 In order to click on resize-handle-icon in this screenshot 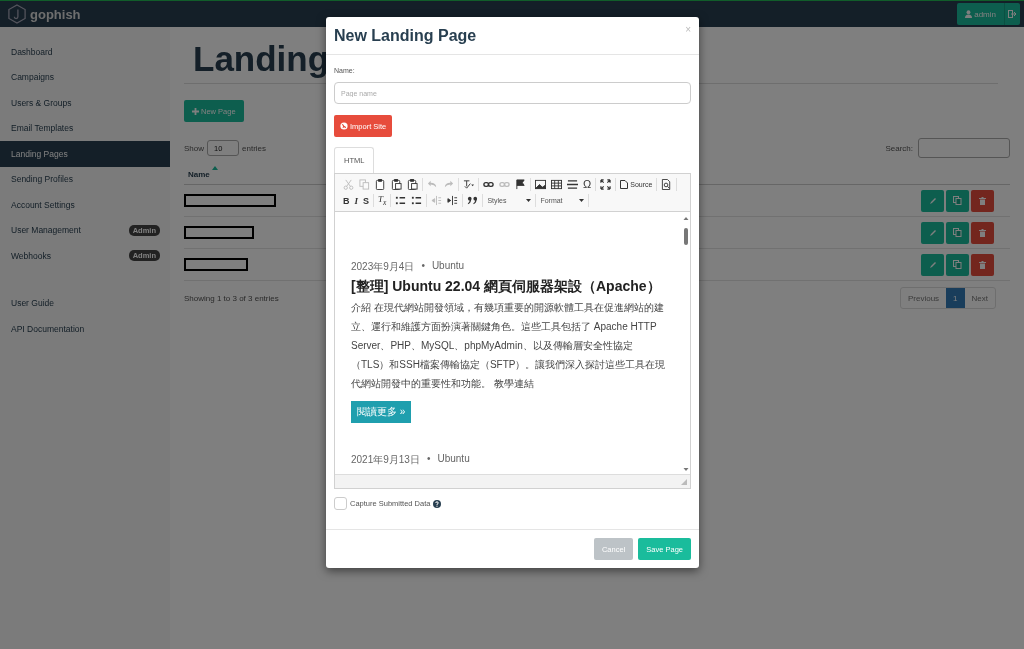, I will do `click(684, 482)`.